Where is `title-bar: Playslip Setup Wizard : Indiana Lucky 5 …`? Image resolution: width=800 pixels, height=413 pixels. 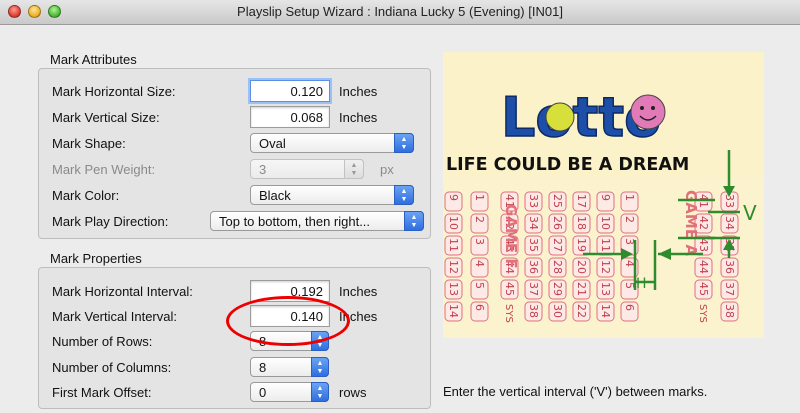
title-bar: Playslip Setup Wizard : Indiana Lucky 5 … is located at coordinates (400, 12).